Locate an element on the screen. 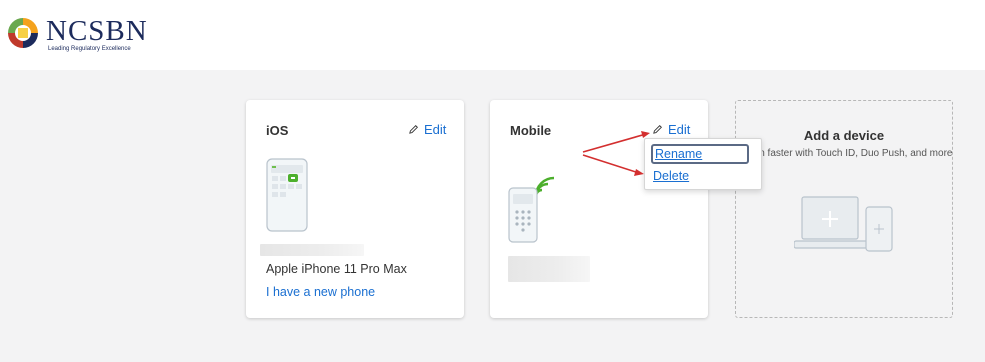 This screenshot has width=985, height=362. mobile-phone-signal-icon is located at coordinates (531, 209).